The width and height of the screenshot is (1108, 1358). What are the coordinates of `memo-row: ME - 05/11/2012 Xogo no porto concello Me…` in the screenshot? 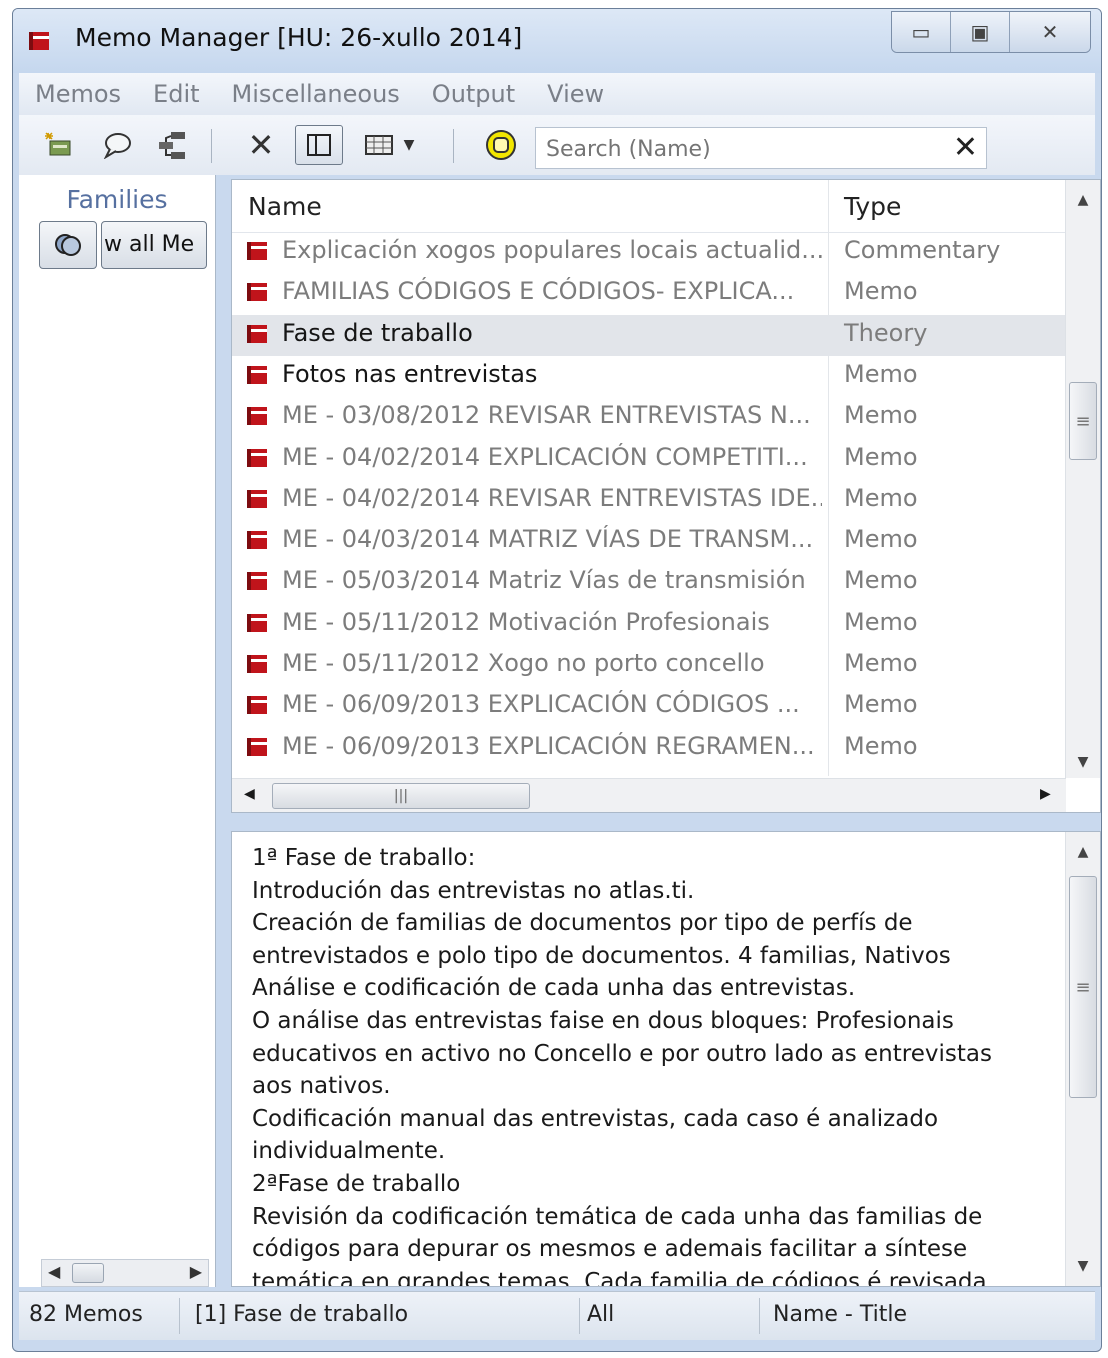 It's located at (649, 665).